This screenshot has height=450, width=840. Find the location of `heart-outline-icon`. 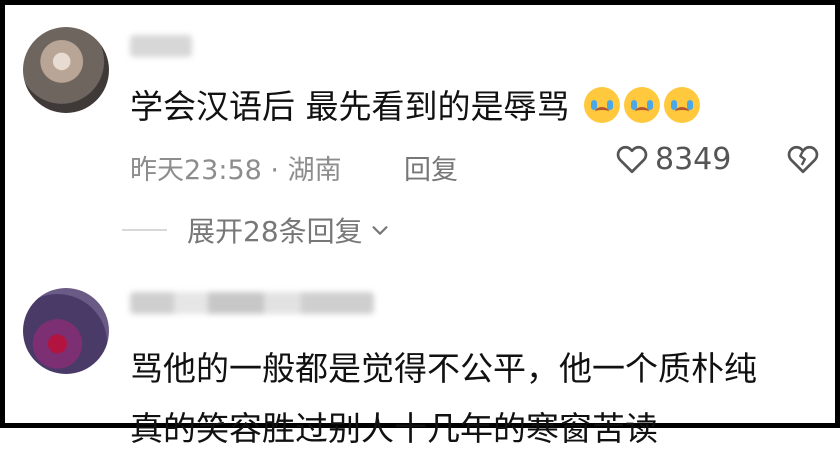

heart-outline-icon is located at coordinates (632, 159).